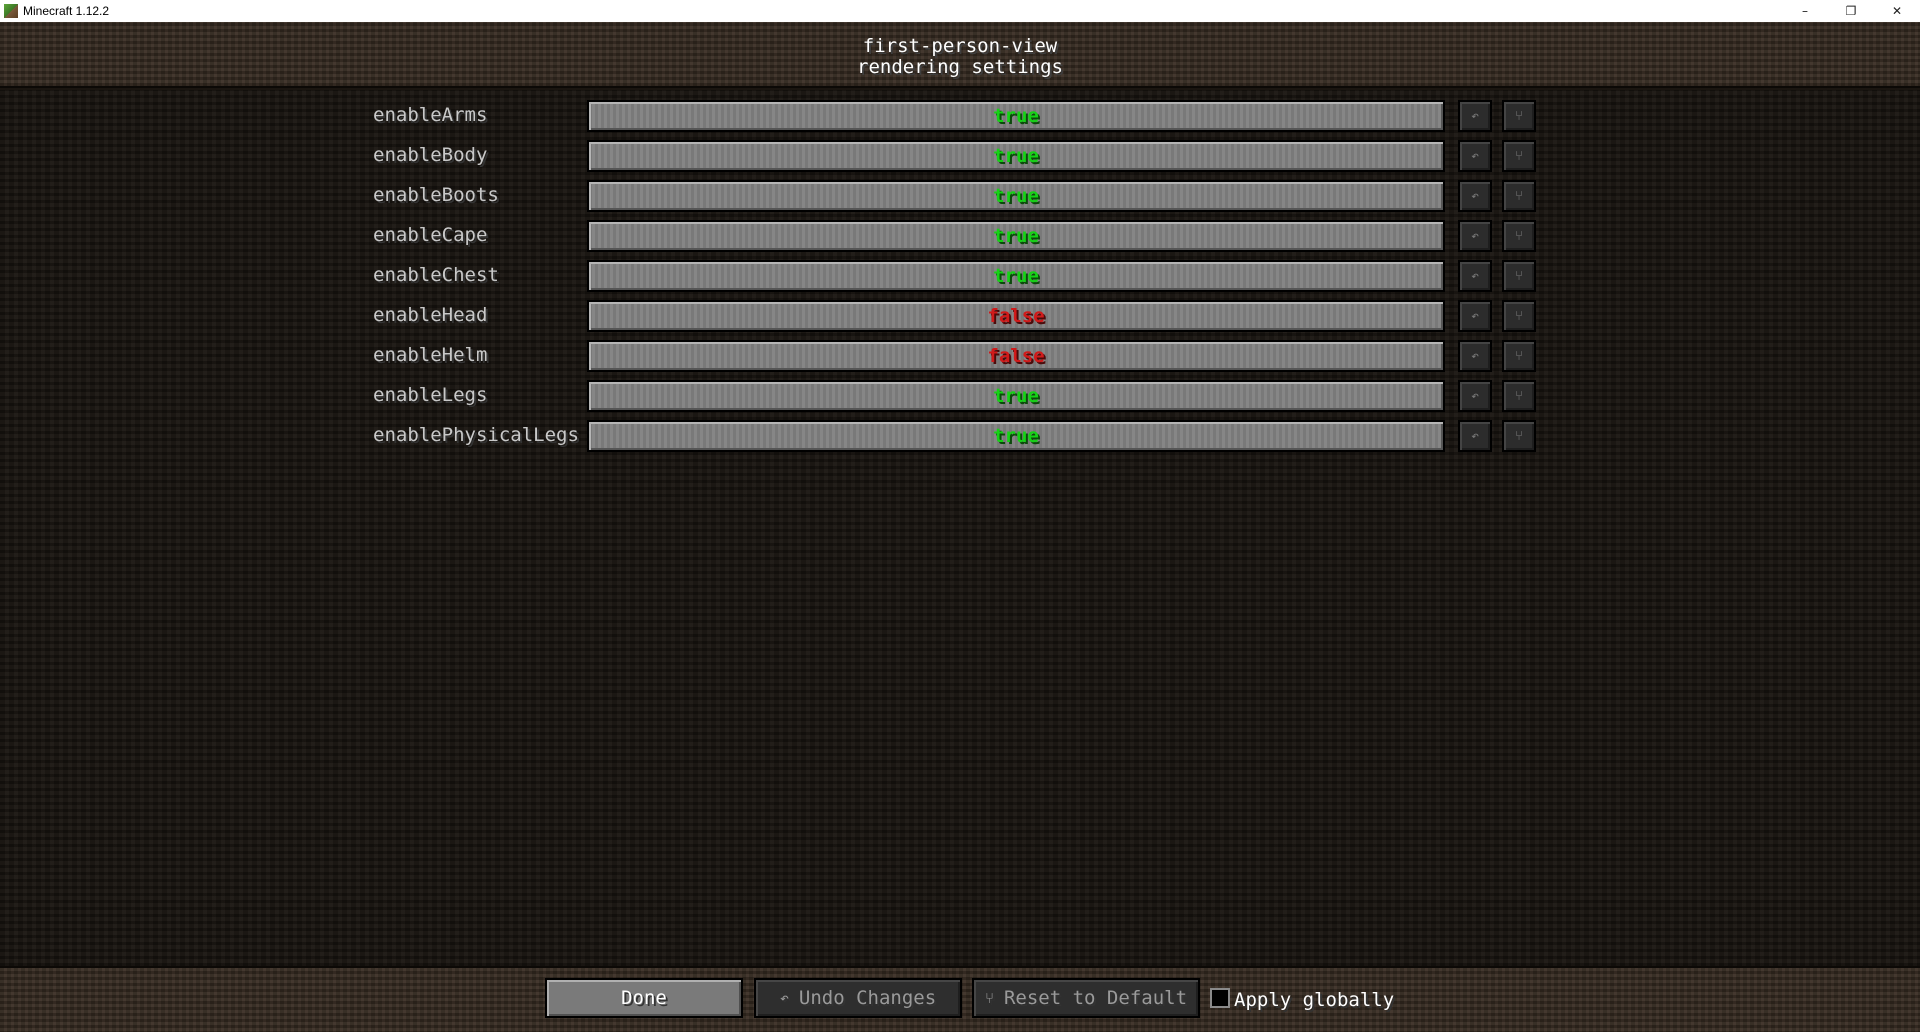  I want to click on setting-row: enableBoots true ↶ ⑂, so click(960, 196).